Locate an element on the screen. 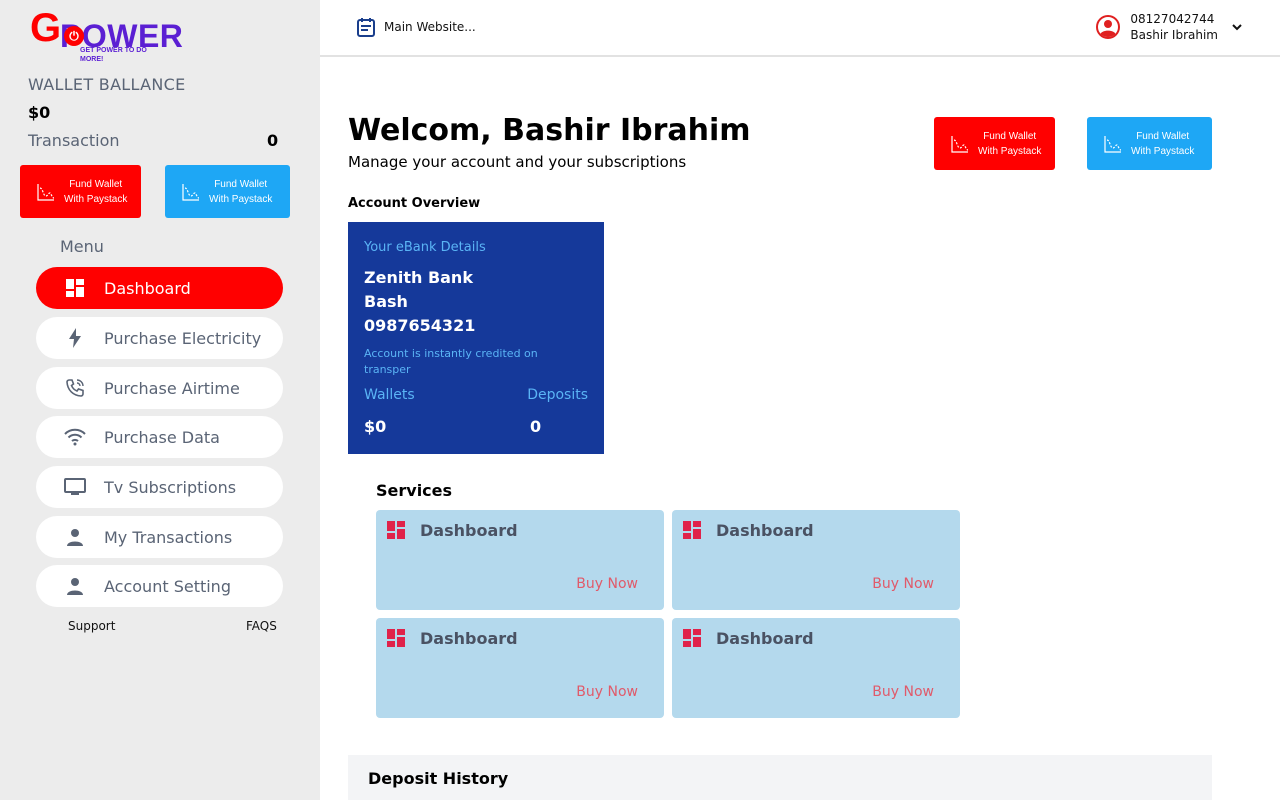 The image size is (1280, 800). deposit-history-panel: Deposit History is located at coordinates (780, 777).